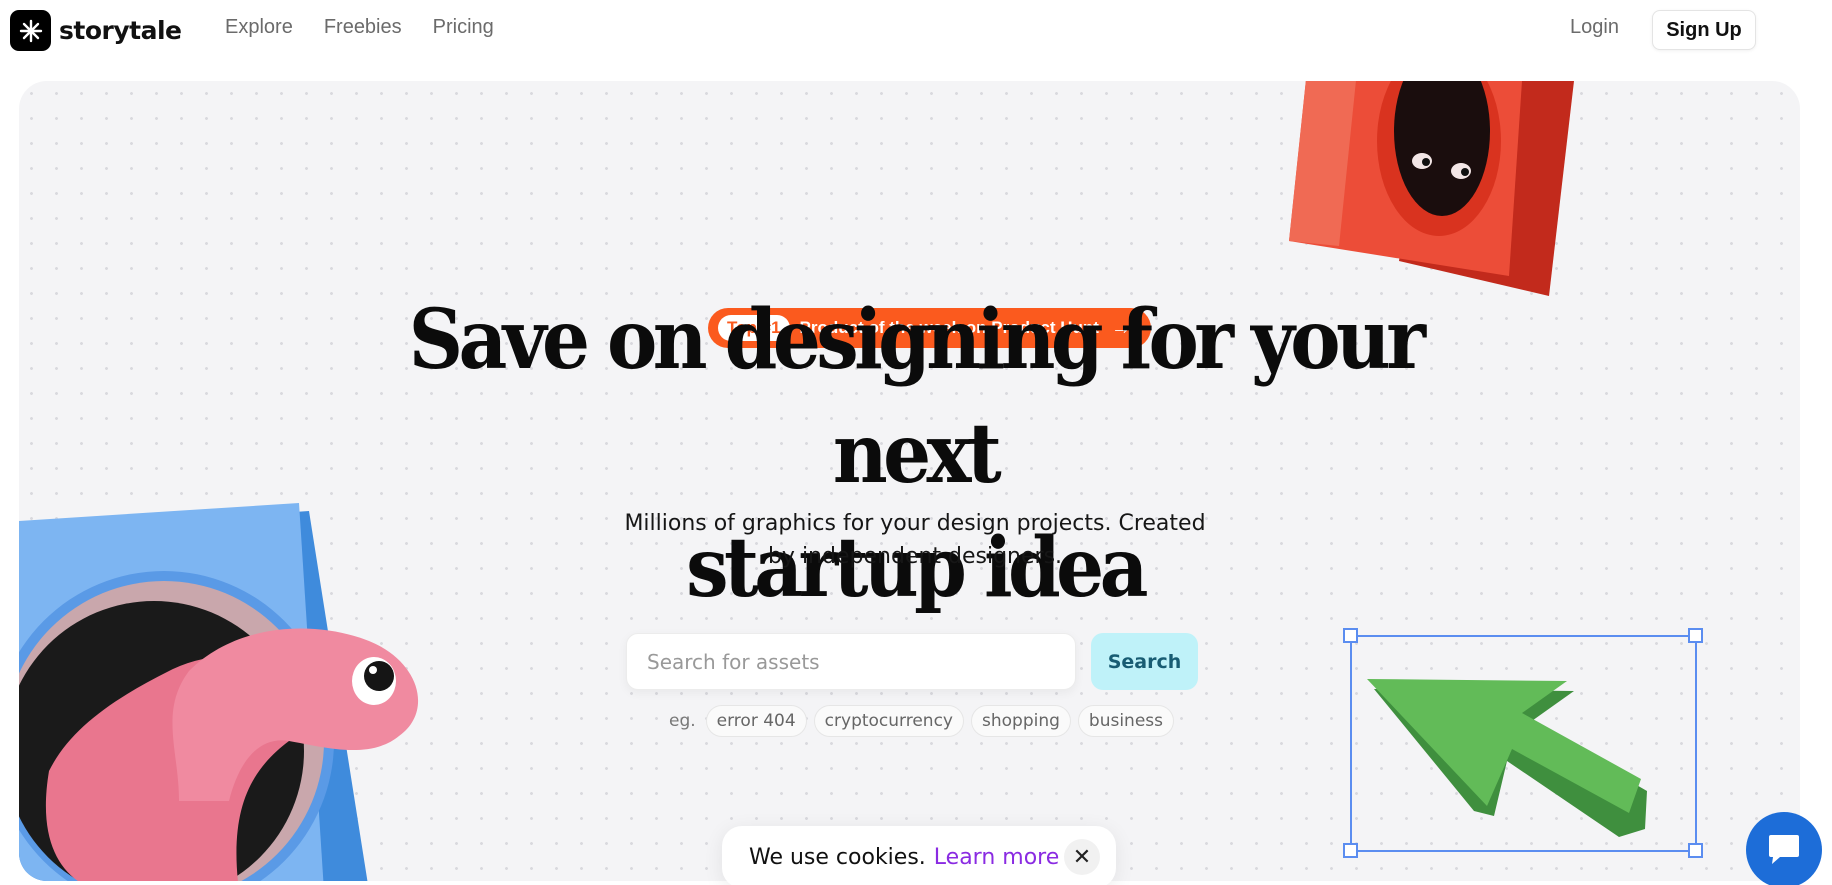 This screenshot has height=885, width=1832. Describe the element at coordinates (363, 27) in the screenshot. I see `nav-link-freebies: Freebies` at that location.